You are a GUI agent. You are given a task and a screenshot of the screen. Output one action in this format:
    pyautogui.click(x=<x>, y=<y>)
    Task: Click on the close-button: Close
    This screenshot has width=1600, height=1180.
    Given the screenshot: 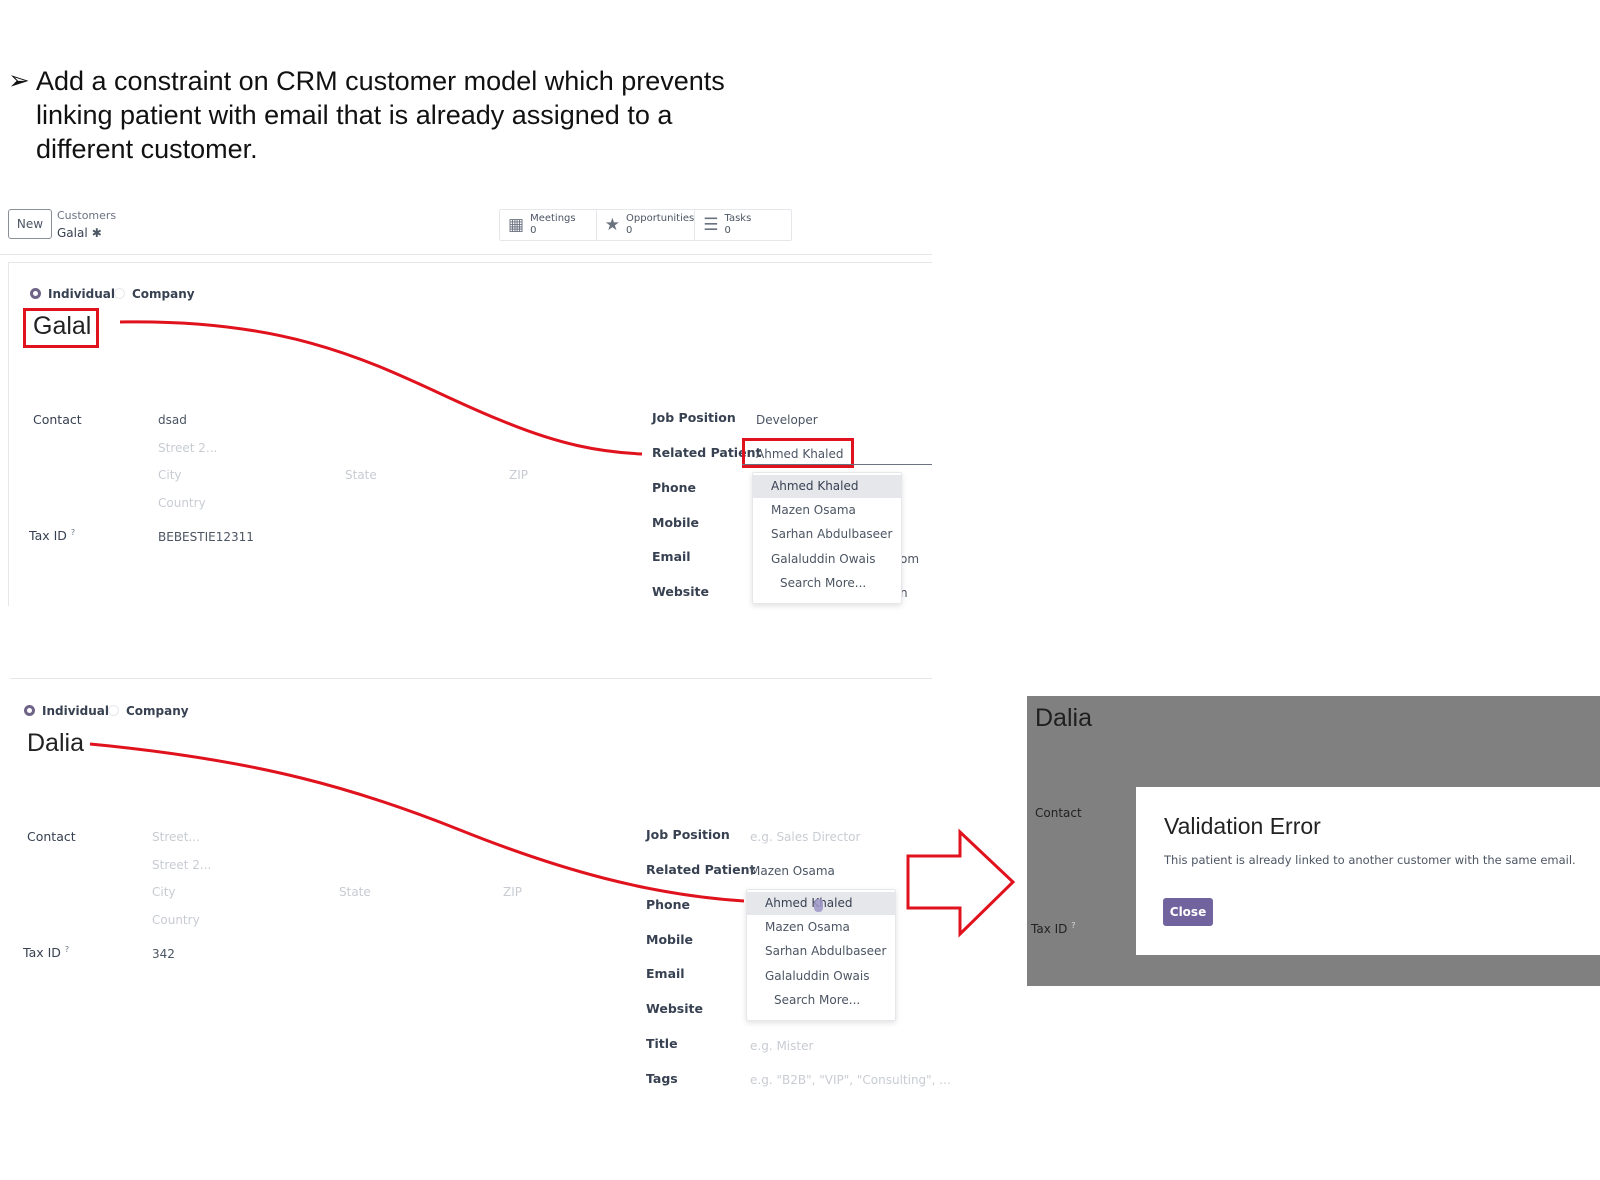 What is the action you would take?
    pyautogui.click(x=1188, y=912)
    